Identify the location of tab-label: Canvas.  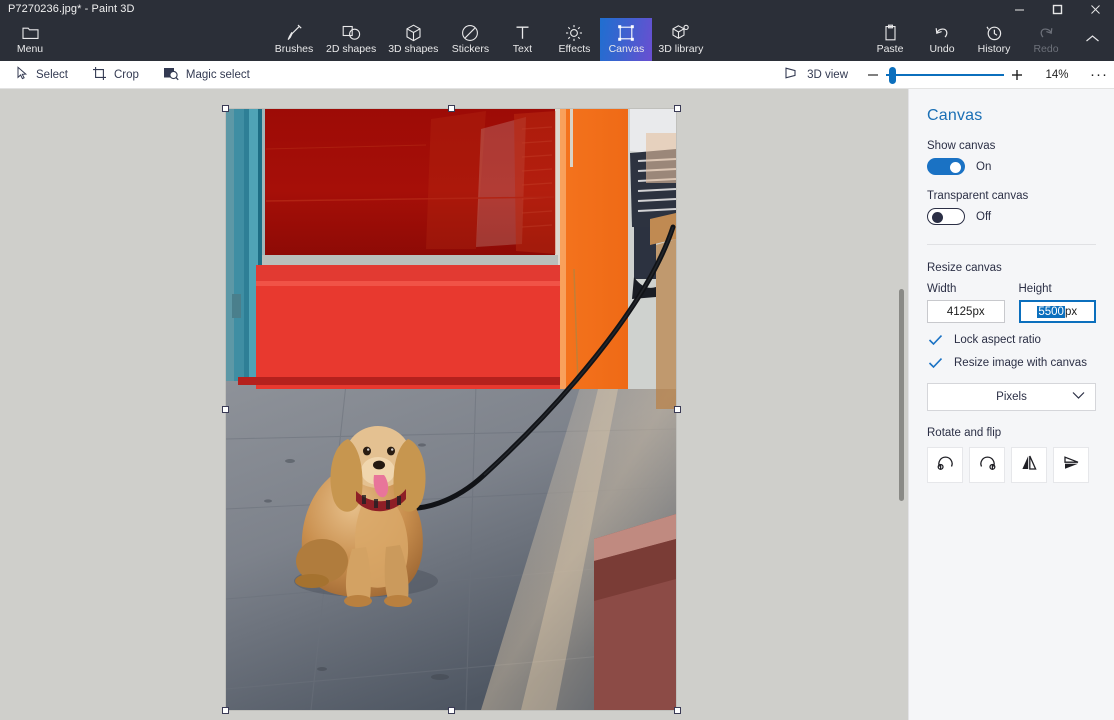
(626, 49).